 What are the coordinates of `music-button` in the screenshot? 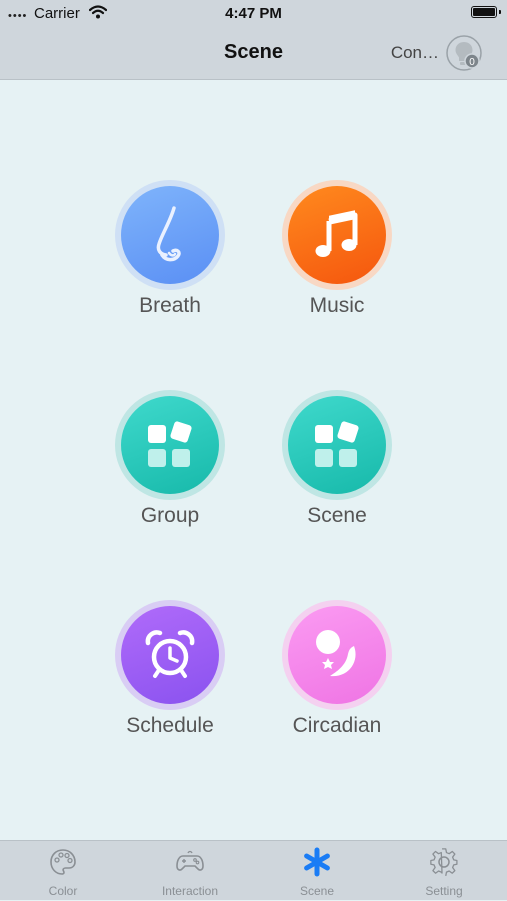 It's located at (337, 235).